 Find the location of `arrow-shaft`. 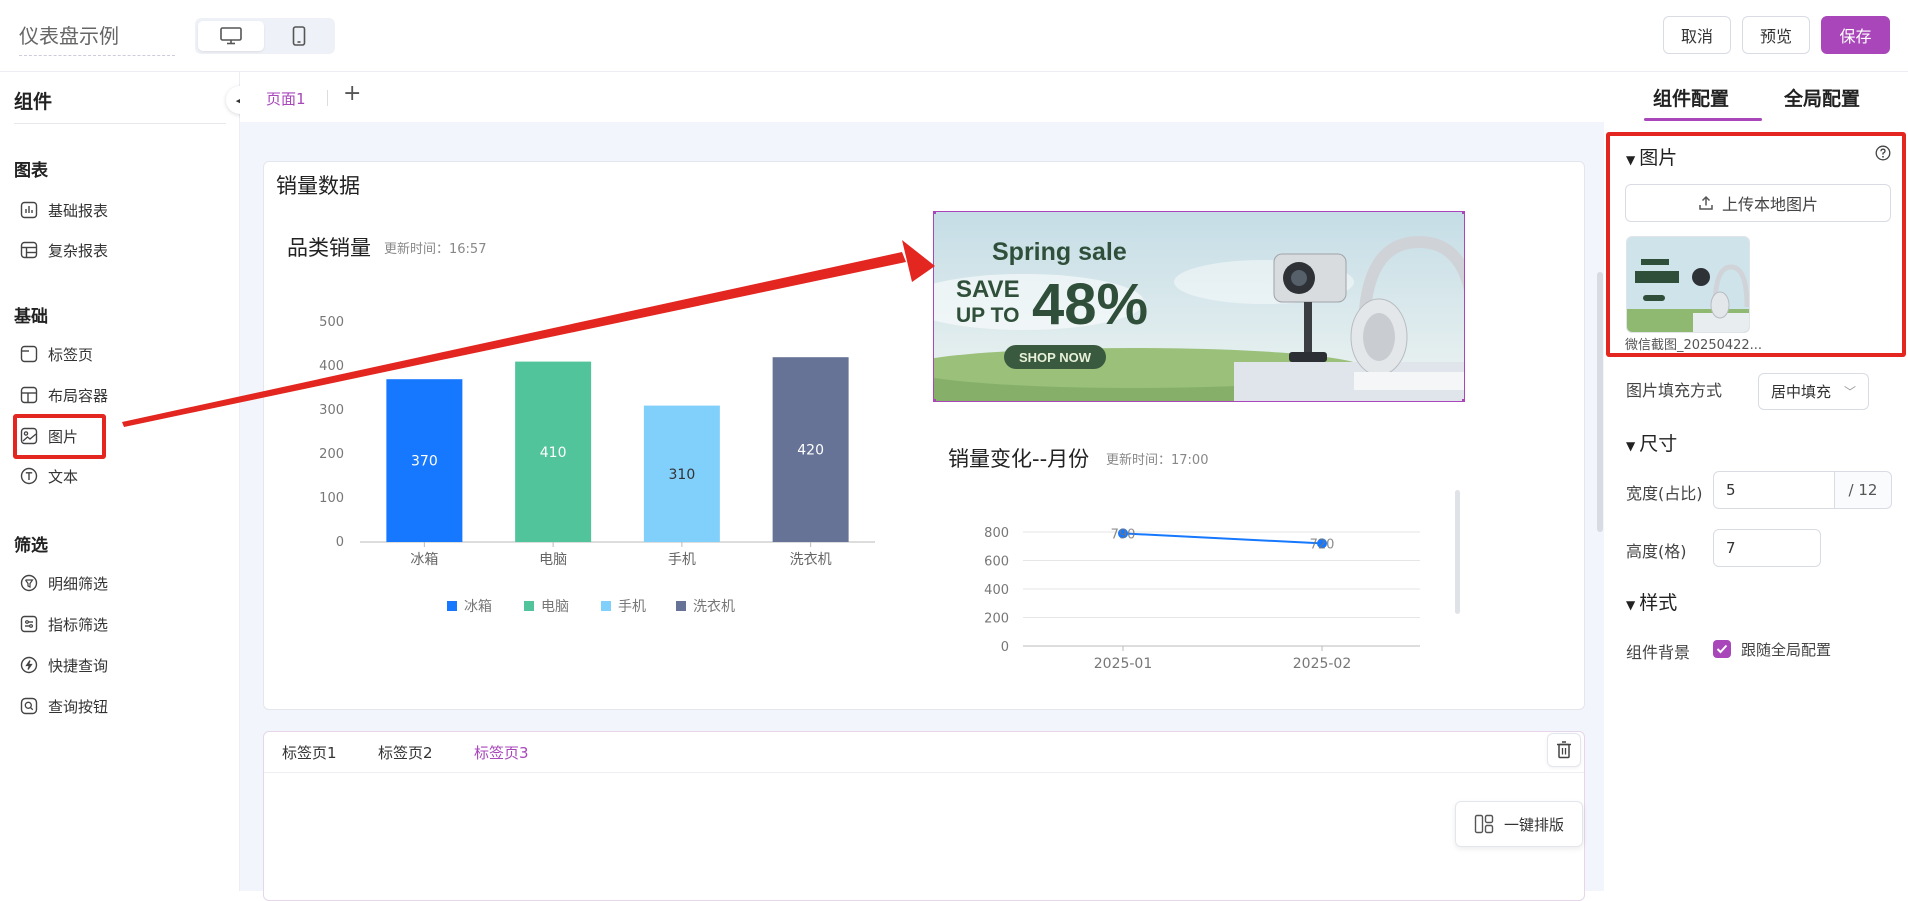

arrow-shaft is located at coordinates (514, 339).